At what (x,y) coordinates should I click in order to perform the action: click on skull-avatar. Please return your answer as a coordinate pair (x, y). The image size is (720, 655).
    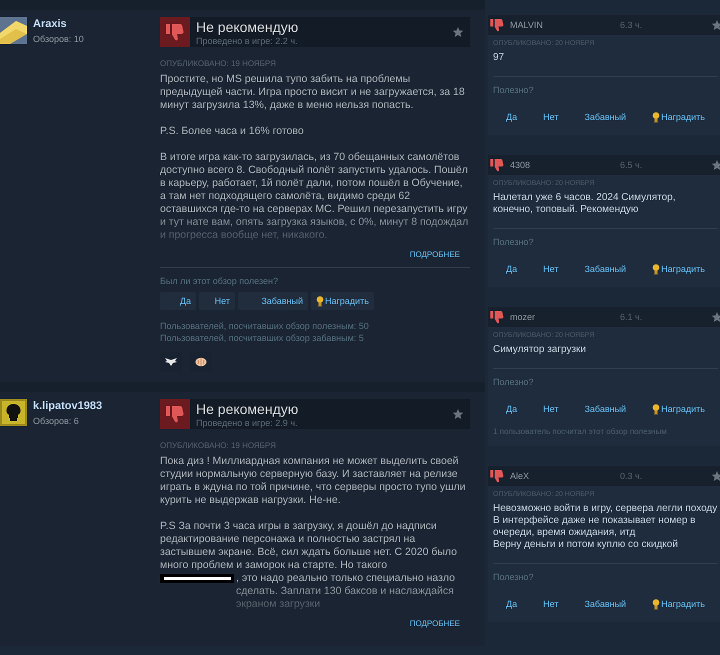
    Looking at the image, I should click on (13, 412).